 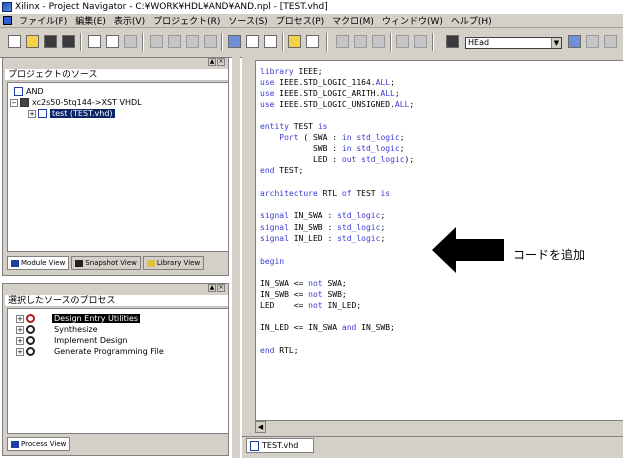 I want to click on tab-library-view: Library View, so click(x=173, y=263).